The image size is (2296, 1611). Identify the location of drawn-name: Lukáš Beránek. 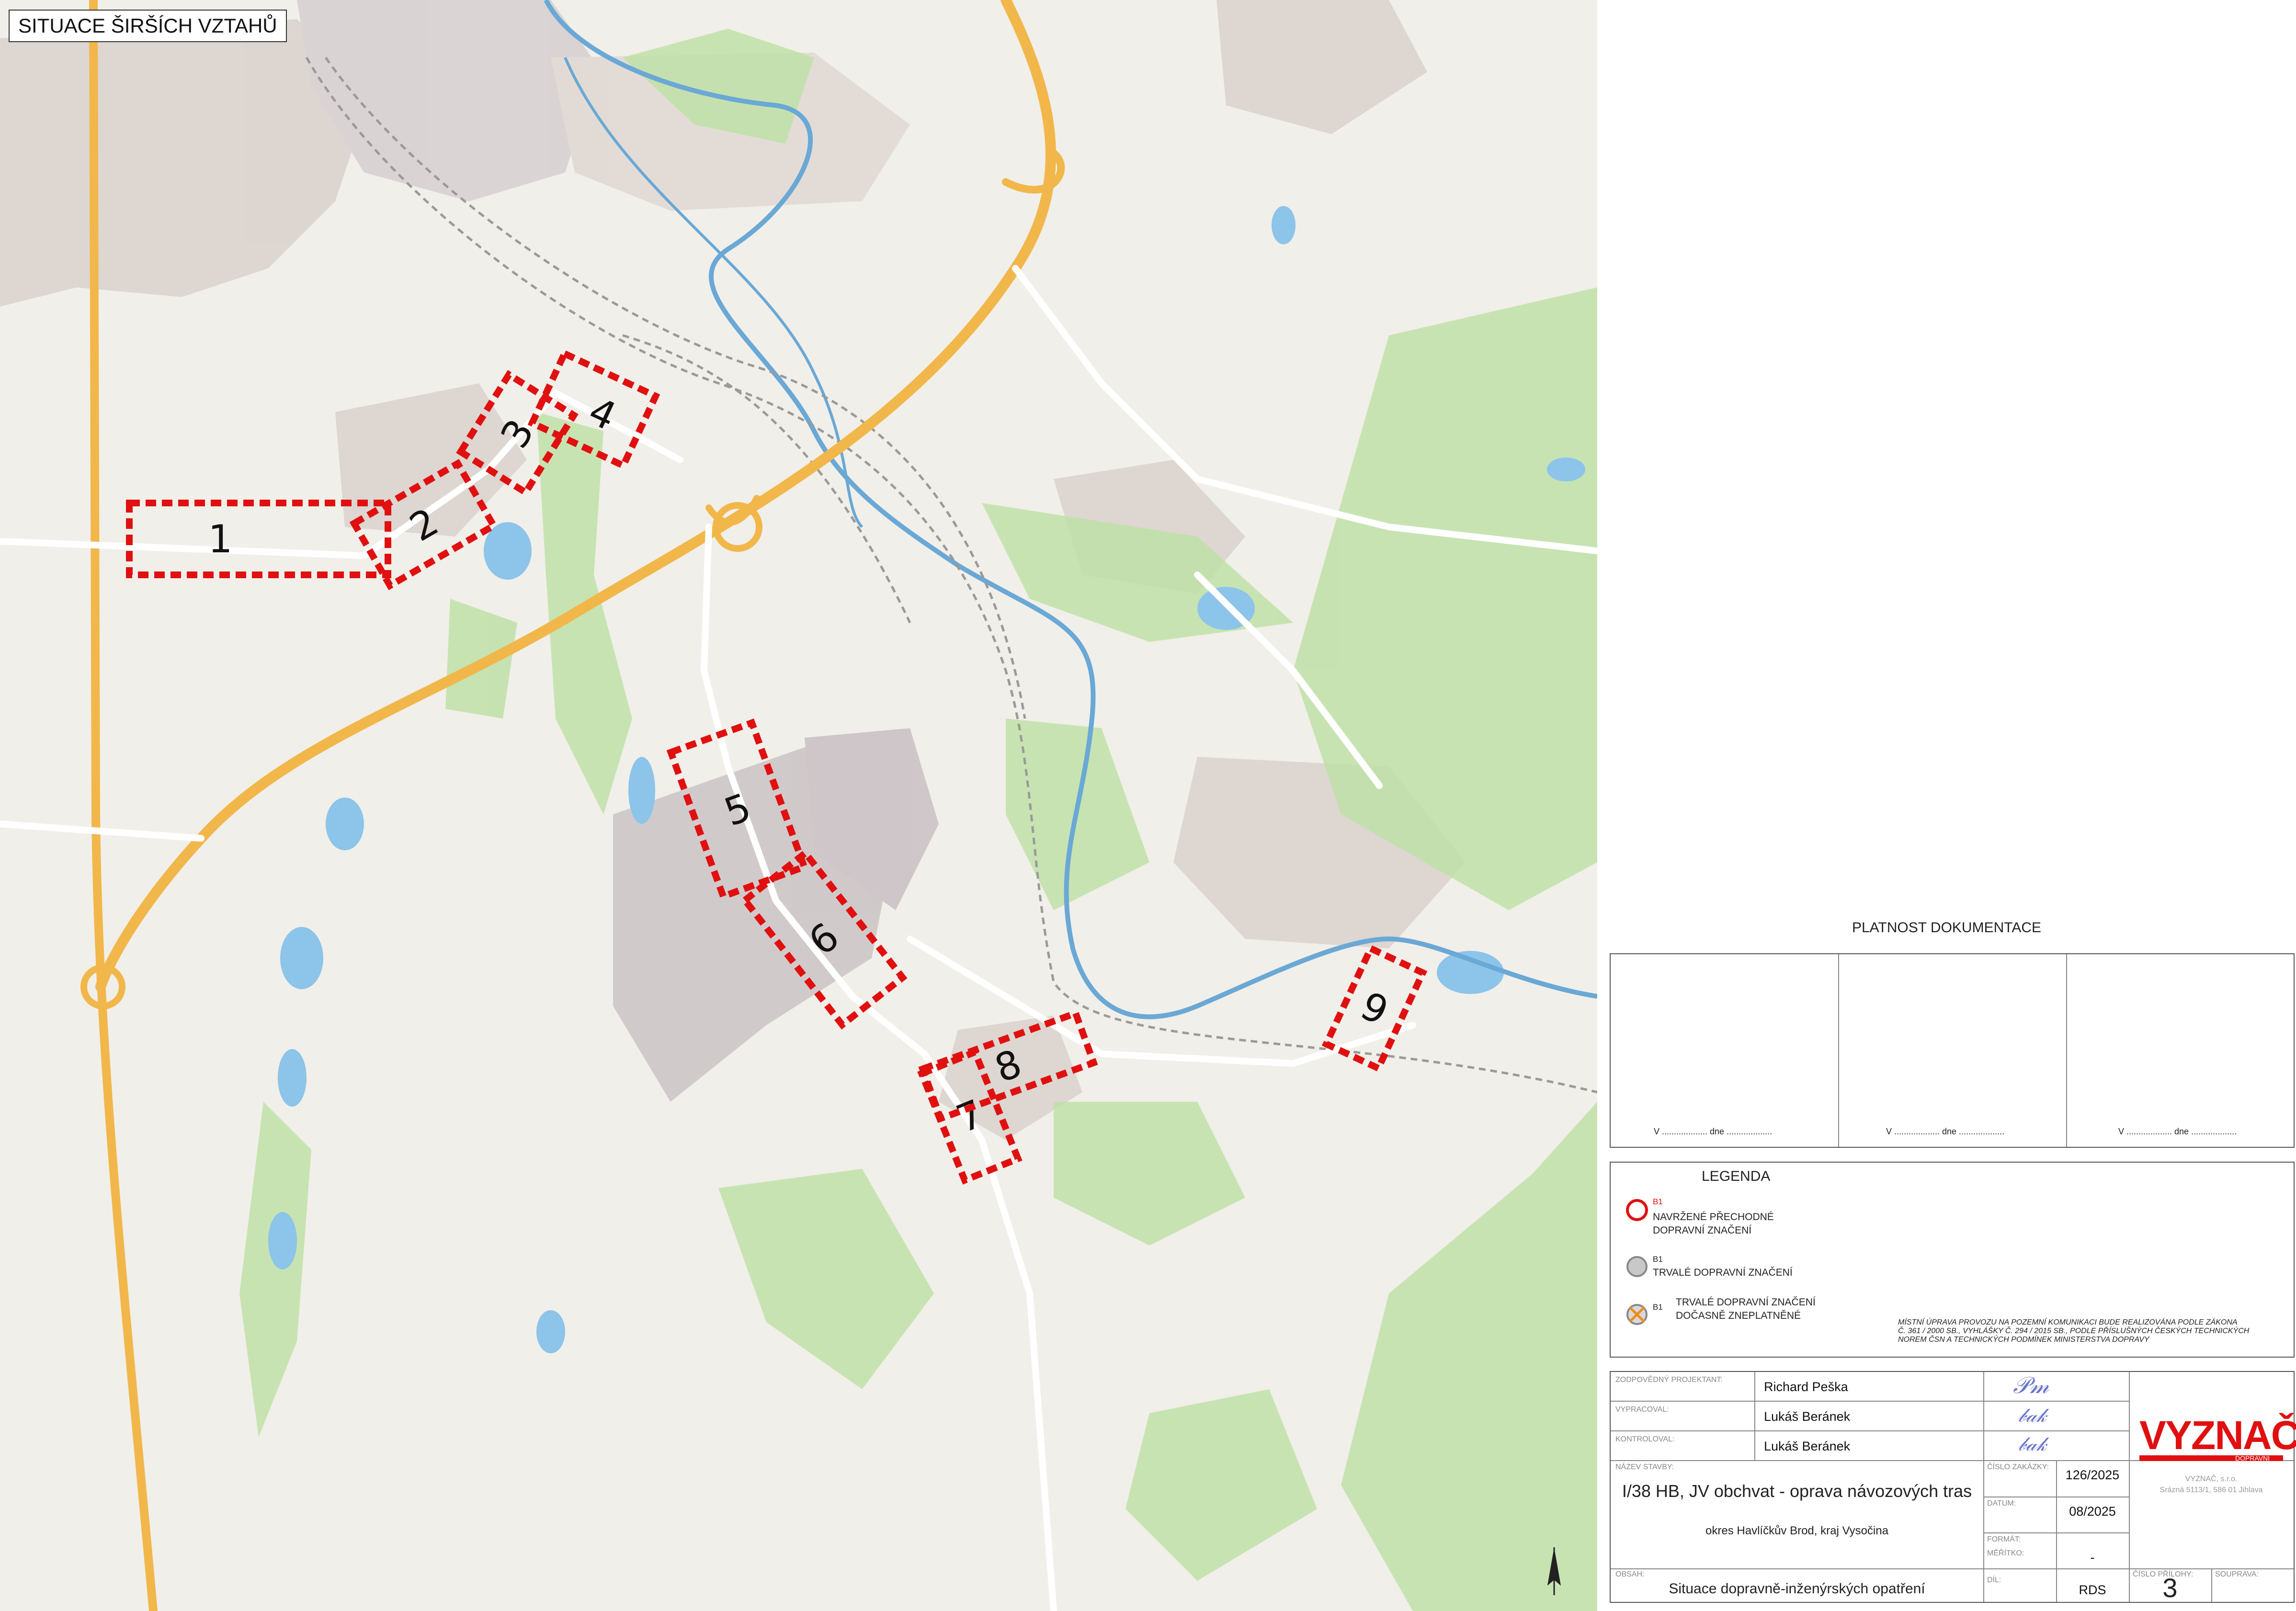
(1808, 1416).